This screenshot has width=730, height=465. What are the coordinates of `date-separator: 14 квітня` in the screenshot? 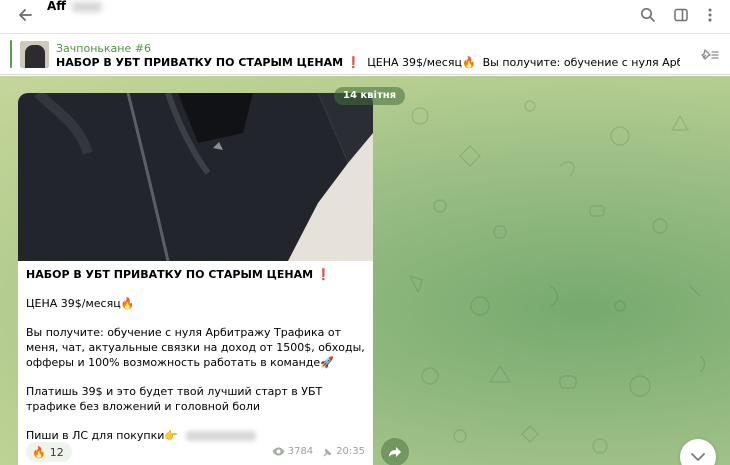 It's located at (370, 96).